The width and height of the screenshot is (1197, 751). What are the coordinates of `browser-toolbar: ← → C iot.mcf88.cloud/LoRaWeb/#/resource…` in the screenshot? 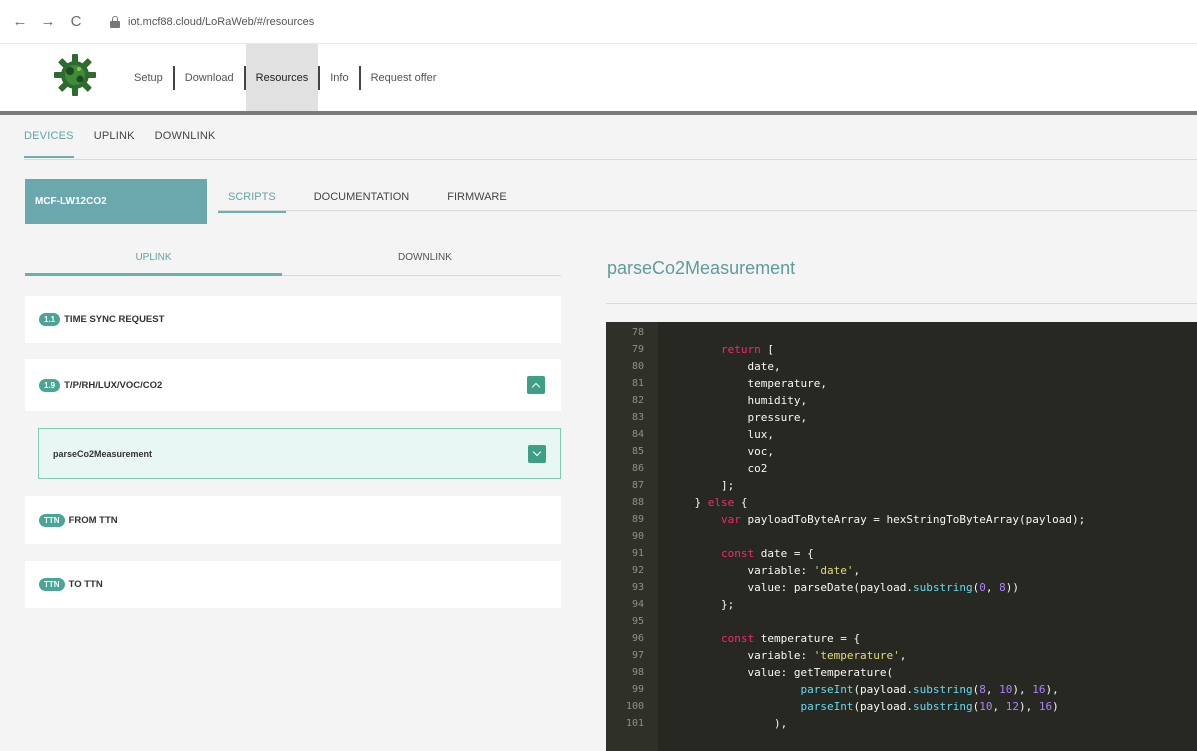 It's located at (598, 22).